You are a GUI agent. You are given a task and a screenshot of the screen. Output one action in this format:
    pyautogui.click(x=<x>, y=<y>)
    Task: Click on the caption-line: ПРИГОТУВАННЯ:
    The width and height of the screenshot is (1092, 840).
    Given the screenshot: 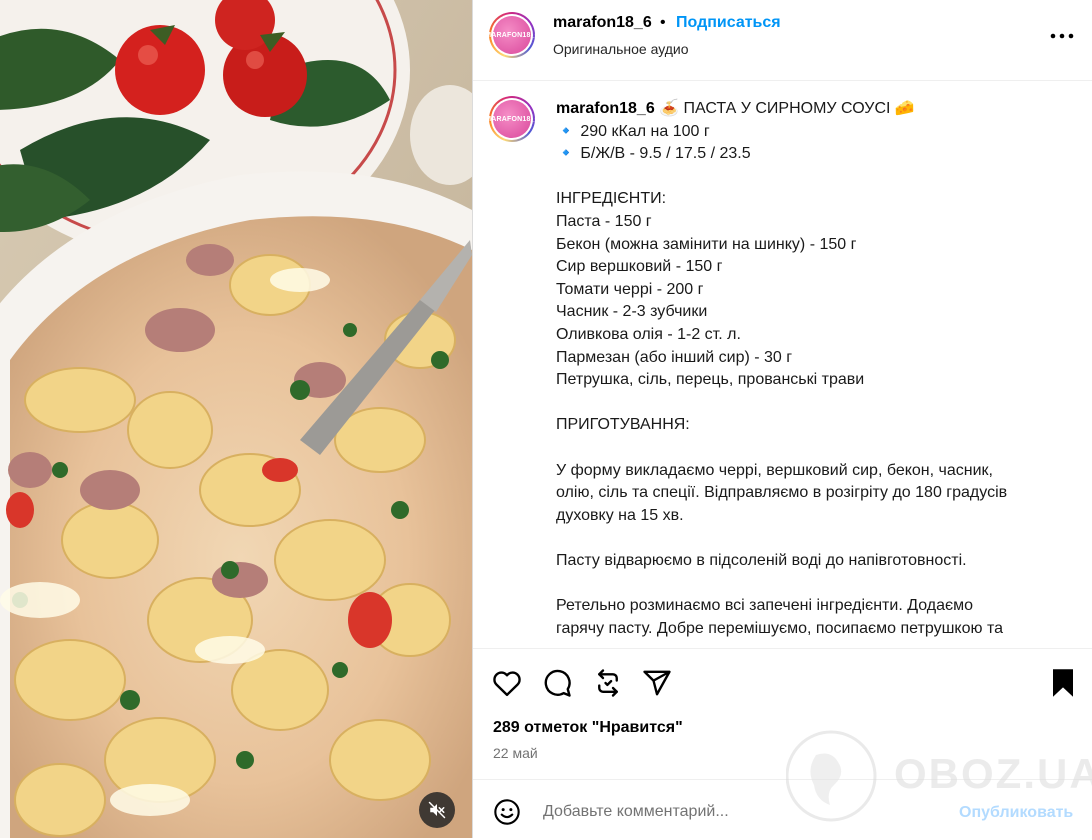 What is the action you would take?
    pyautogui.click(x=623, y=425)
    